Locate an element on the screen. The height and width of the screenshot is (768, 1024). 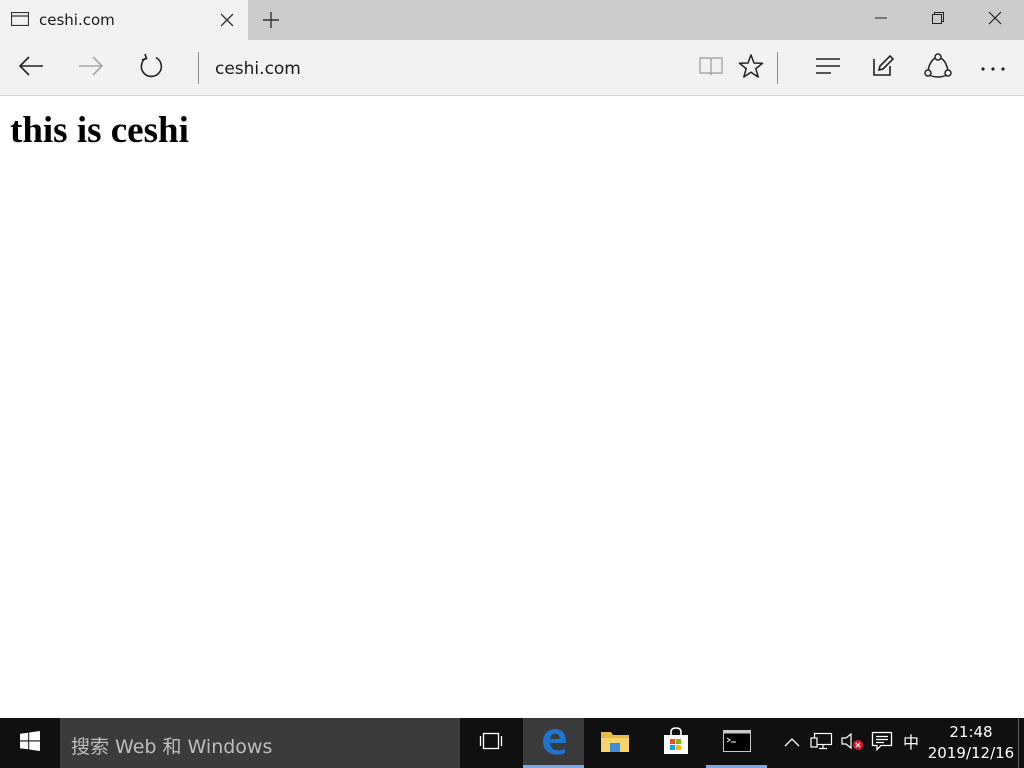
search-box: 搜索 Web 和 Windows is located at coordinates (260, 743).